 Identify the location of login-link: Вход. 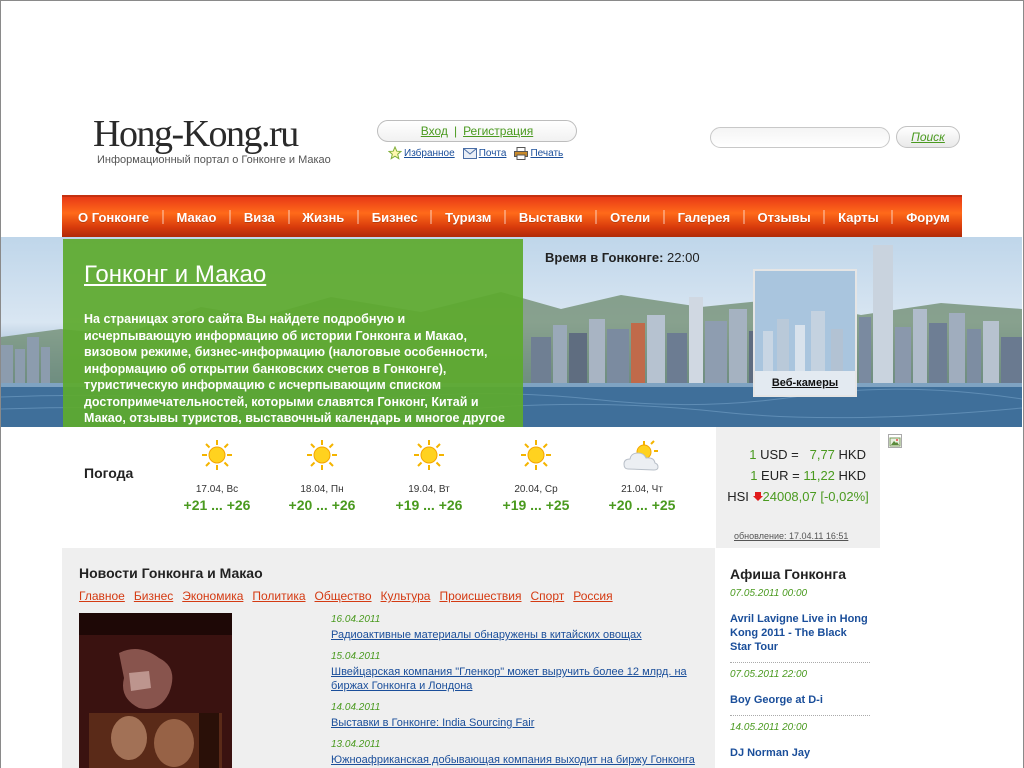
(434, 131).